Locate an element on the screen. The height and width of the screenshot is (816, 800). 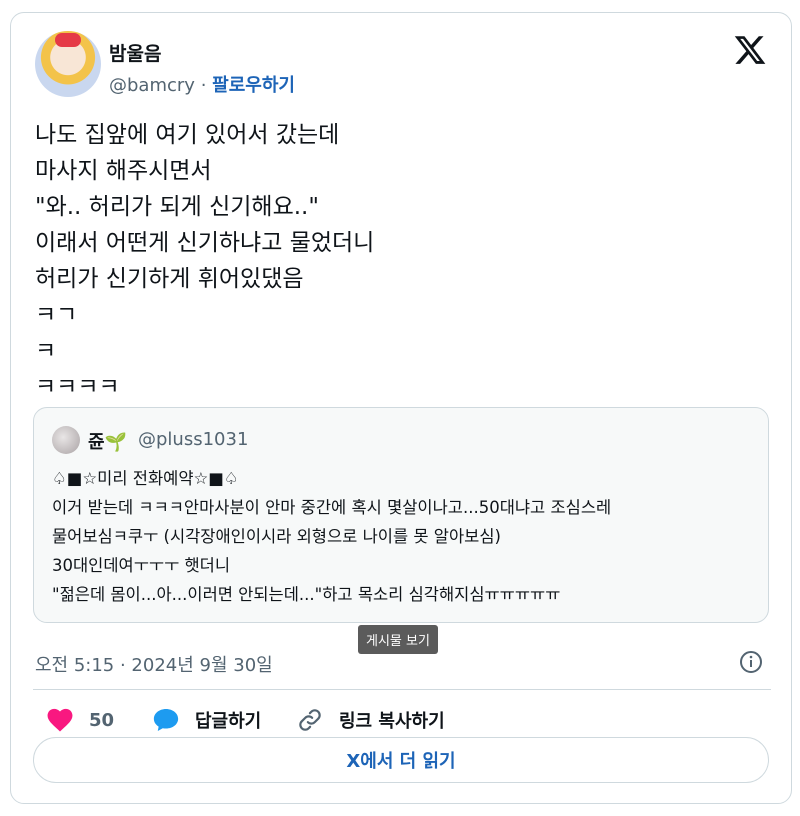
tweet-line: 이래서 어떤게 신기하냐고 물었더니 is located at coordinates (205, 243).